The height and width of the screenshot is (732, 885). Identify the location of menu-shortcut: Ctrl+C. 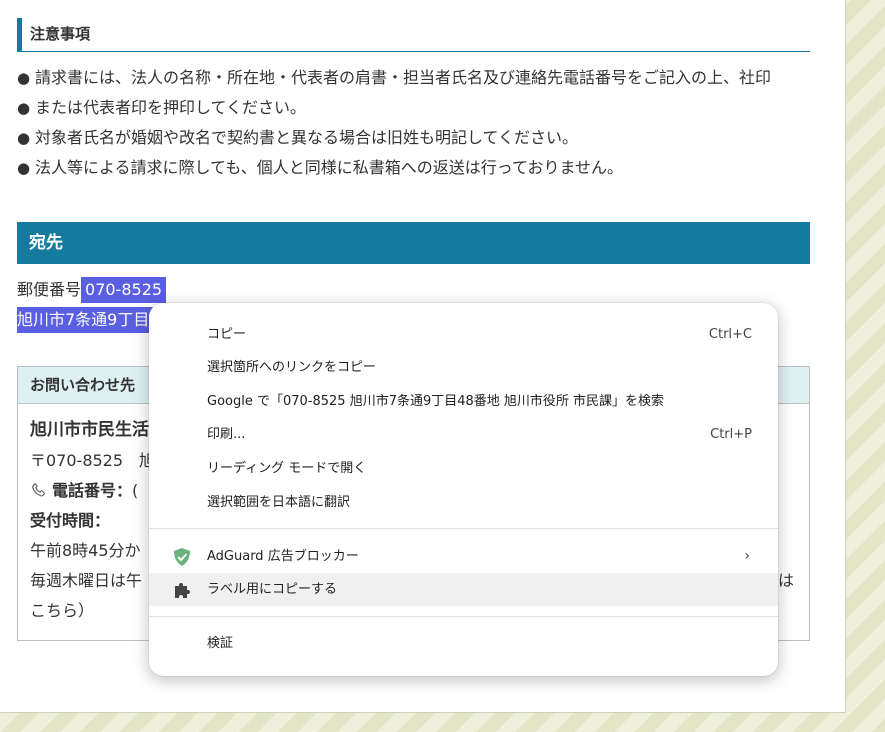
(730, 334).